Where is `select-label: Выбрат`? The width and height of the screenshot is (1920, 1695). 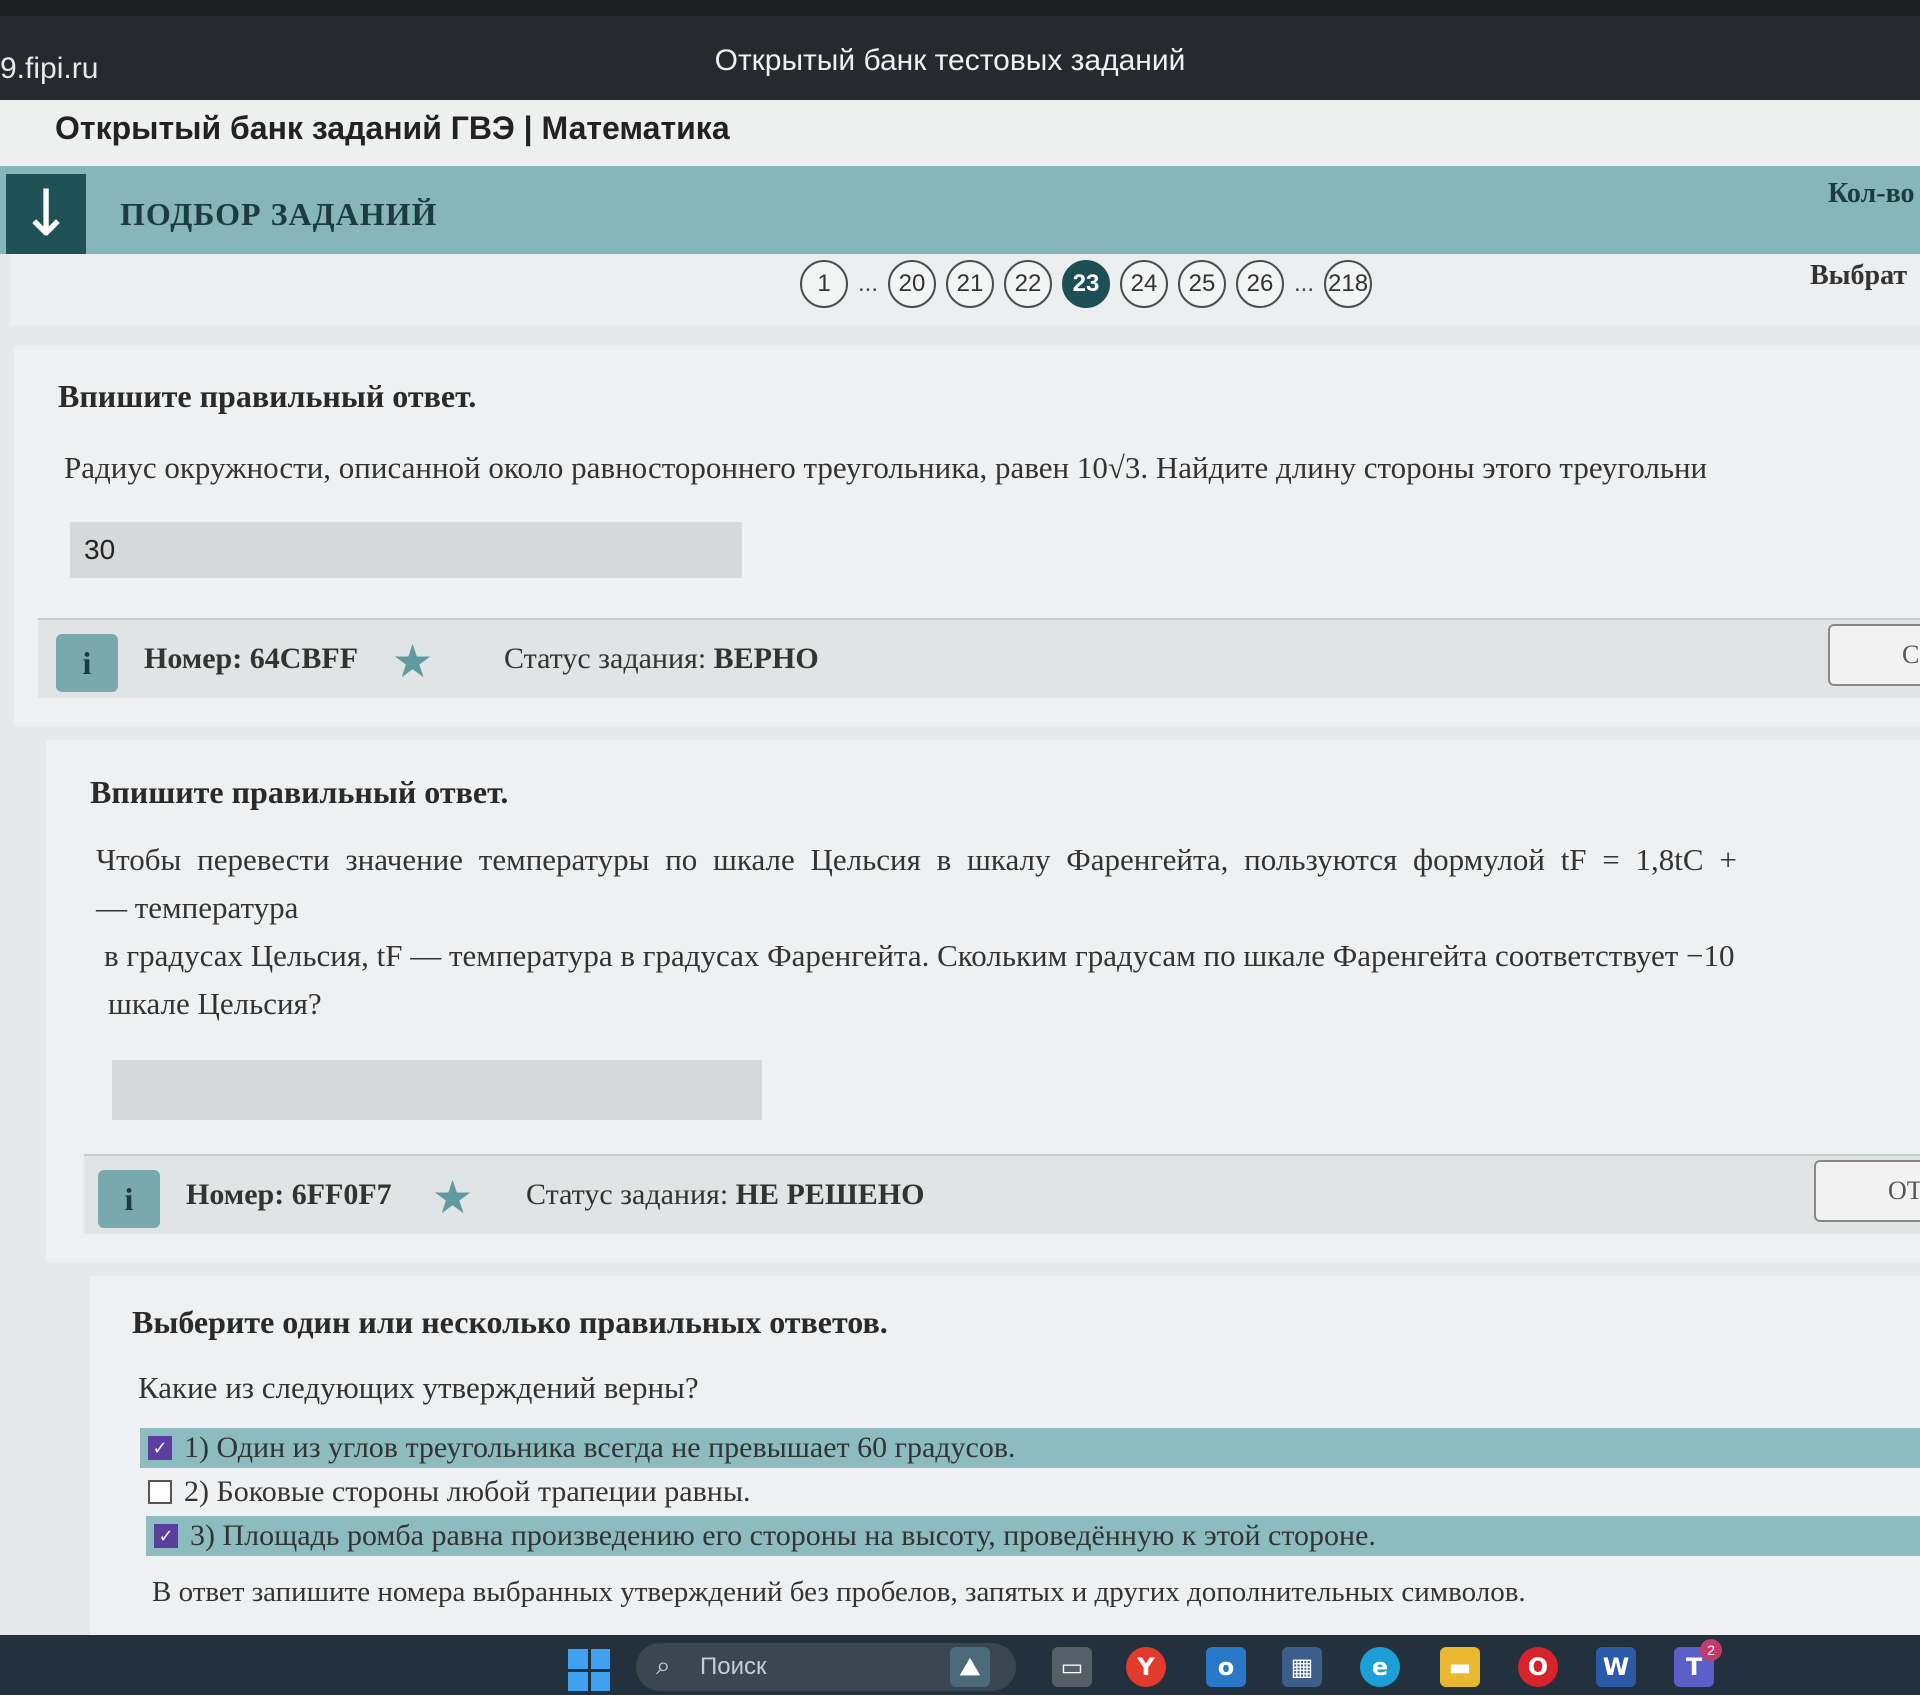
select-label: Выбрат is located at coordinates (1858, 276).